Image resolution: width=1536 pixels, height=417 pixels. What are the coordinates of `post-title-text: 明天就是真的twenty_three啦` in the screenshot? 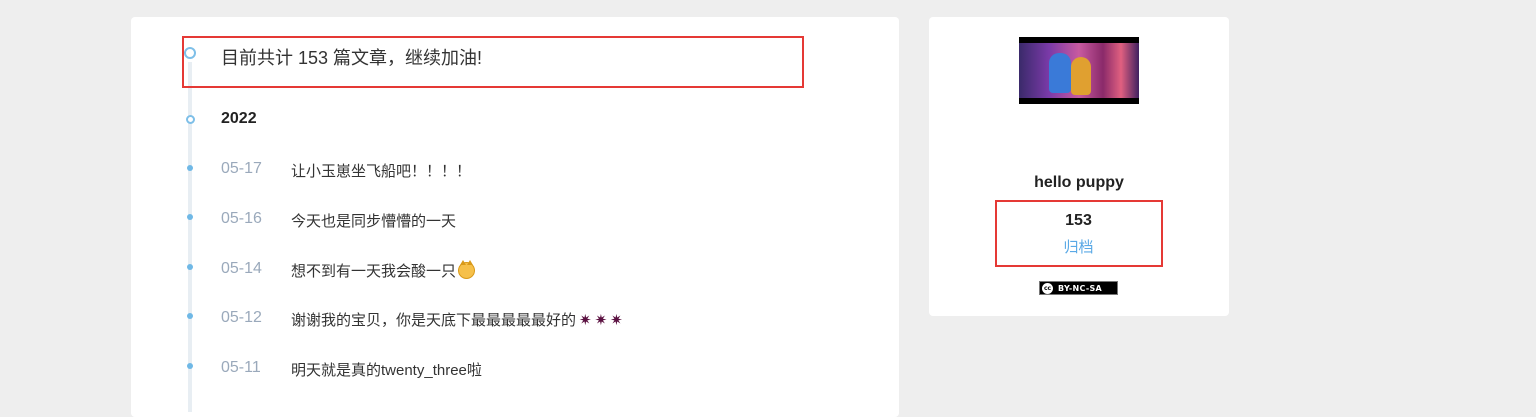 It's located at (386, 370).